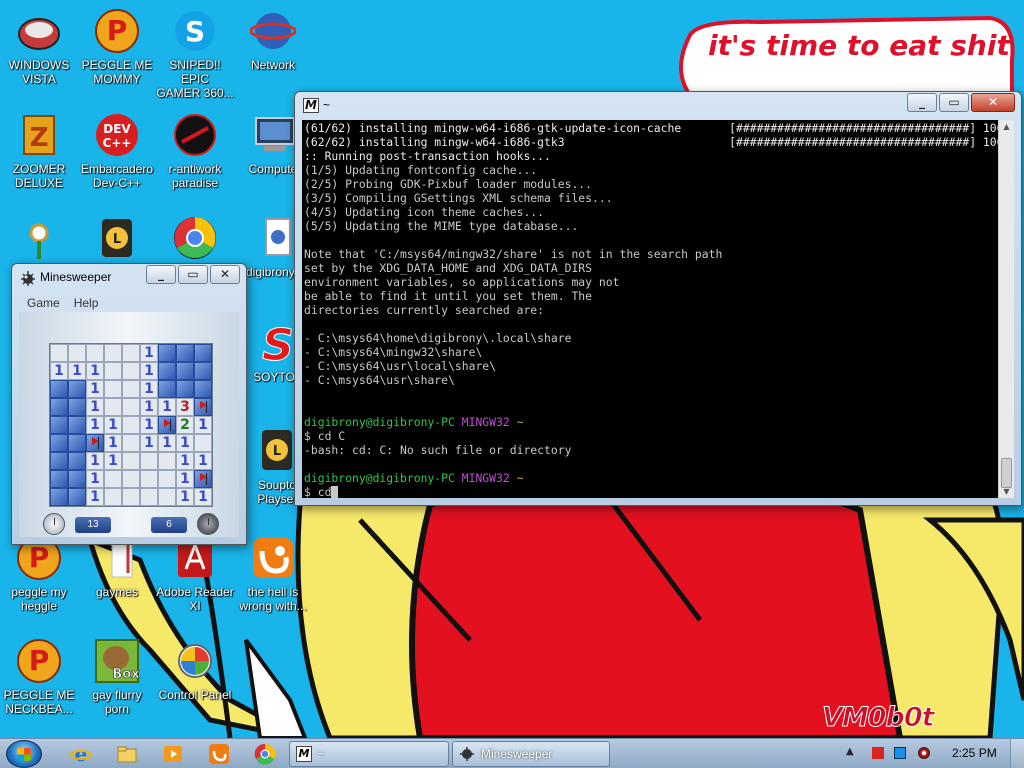 Image resolution: width=1024 pixels, height=768 pixels. I want to click on desktop-icon-windows-vista: WINDOWS VISTA, so click(40, 47).